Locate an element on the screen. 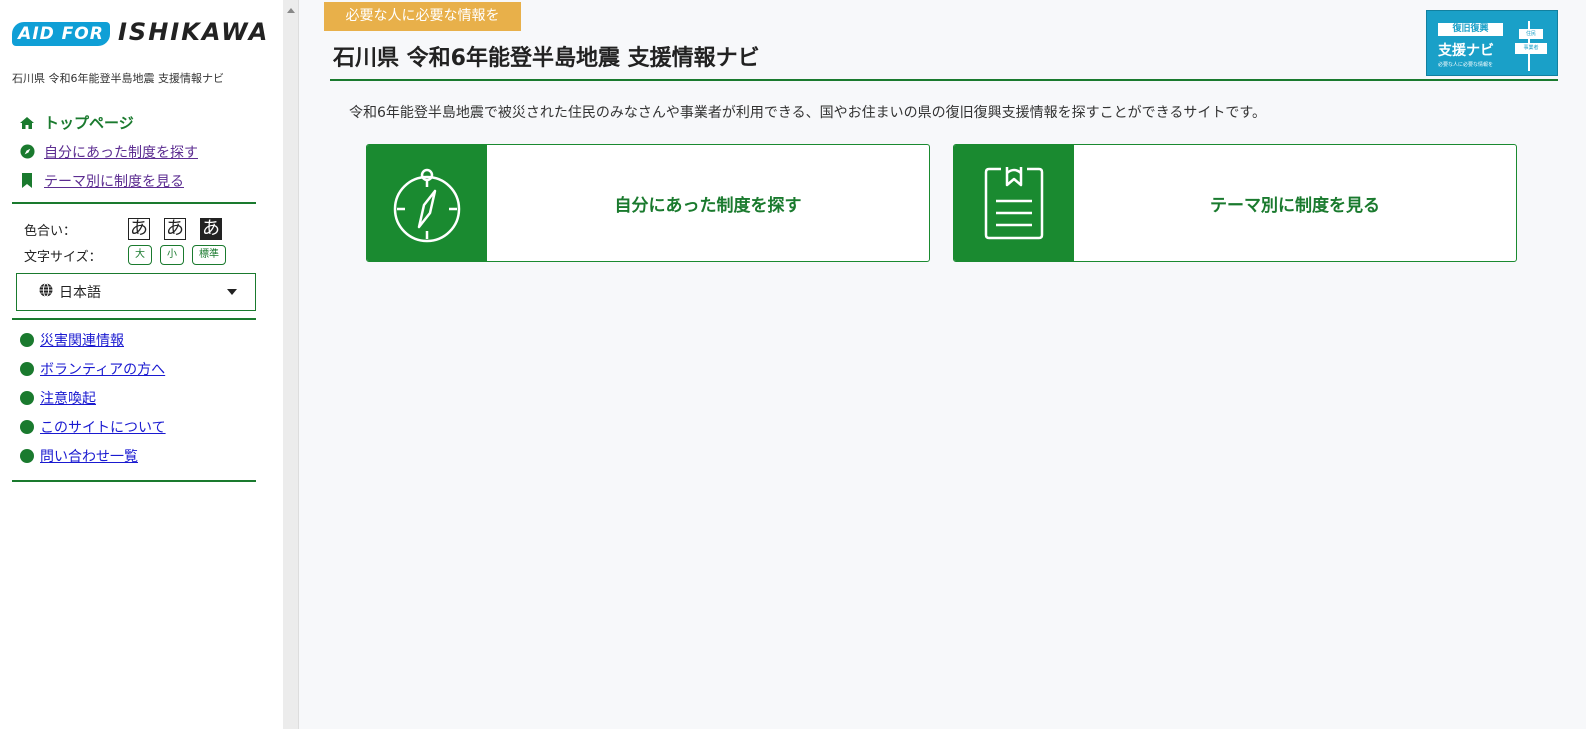  language-select: 日本語 is located at coordinates (136, 292).